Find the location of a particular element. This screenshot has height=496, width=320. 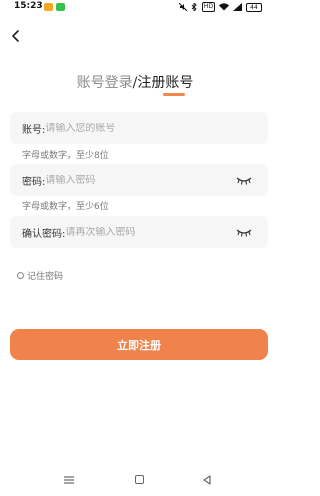

system-nav-bar is located at coordinates (135, 480).